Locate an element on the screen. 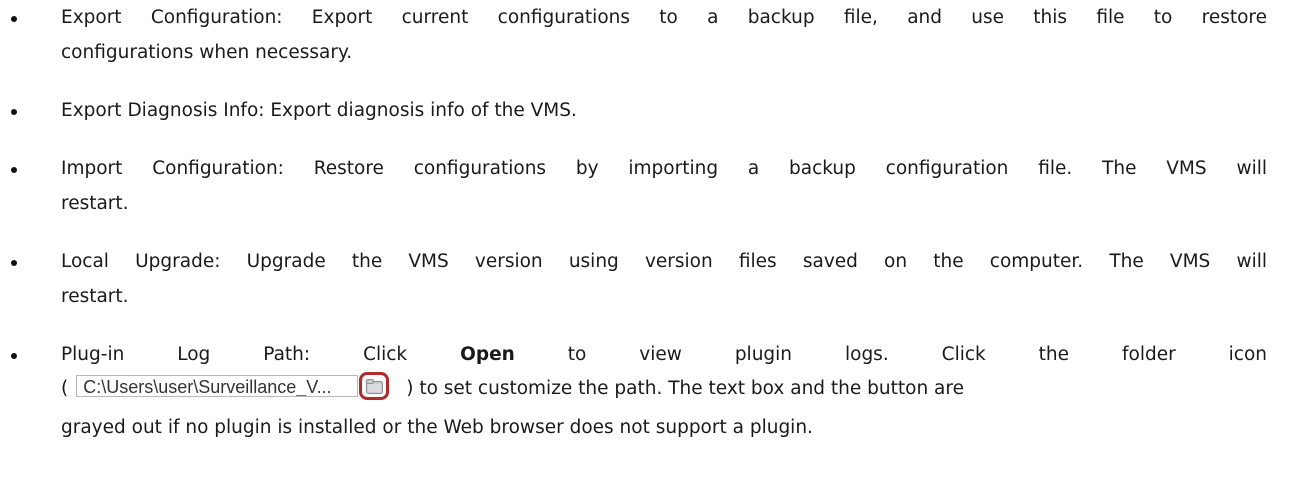 The image size is (1301, 484). plugin-text-before: Plug-in Log Path: Click is located at coordinates (234, 354).